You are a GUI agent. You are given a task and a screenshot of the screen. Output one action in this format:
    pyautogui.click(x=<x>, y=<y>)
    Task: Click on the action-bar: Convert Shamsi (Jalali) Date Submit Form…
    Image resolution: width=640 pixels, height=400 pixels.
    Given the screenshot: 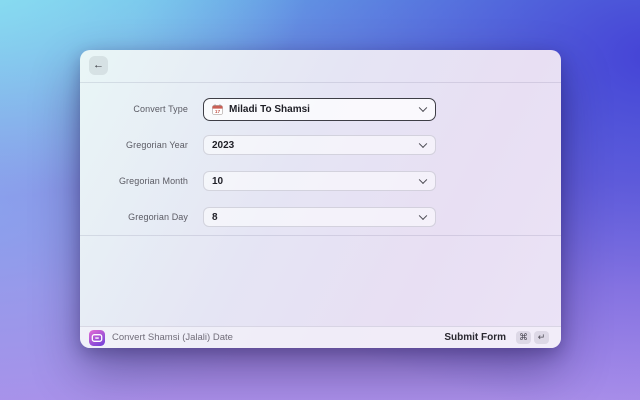 What is the action you would take?
    pyautogui.click(x=320, y=337)
    